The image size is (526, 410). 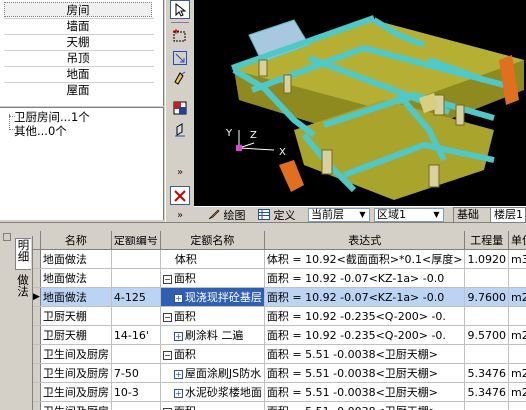 I want to click on column-header-unit: 单位, so click(x=517, y=240).